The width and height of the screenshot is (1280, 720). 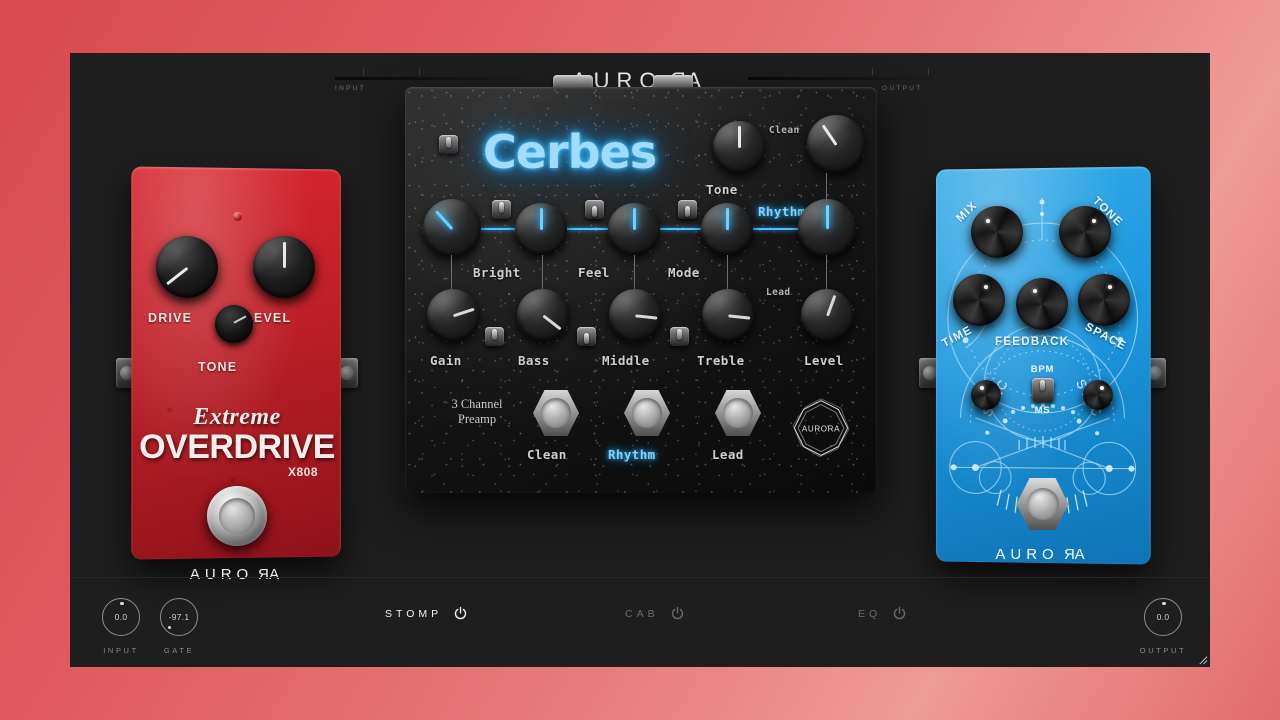 What do you see at coordinates (453, 315) in the screenshot?
I see `preamp-gain-knob` at bounding box center [453, 315].